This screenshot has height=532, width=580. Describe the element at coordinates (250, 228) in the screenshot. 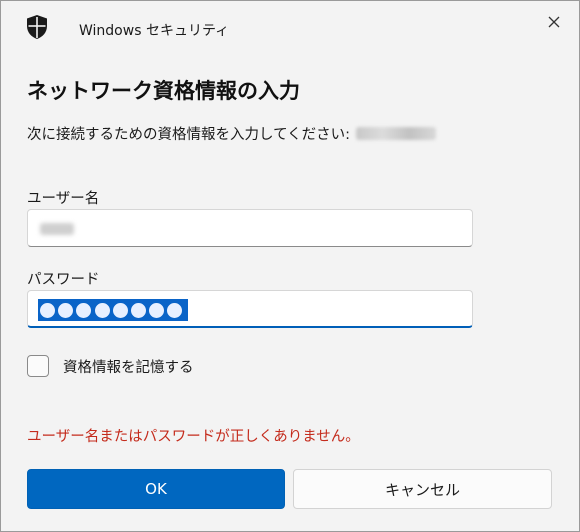

I see `username-field` at that location.